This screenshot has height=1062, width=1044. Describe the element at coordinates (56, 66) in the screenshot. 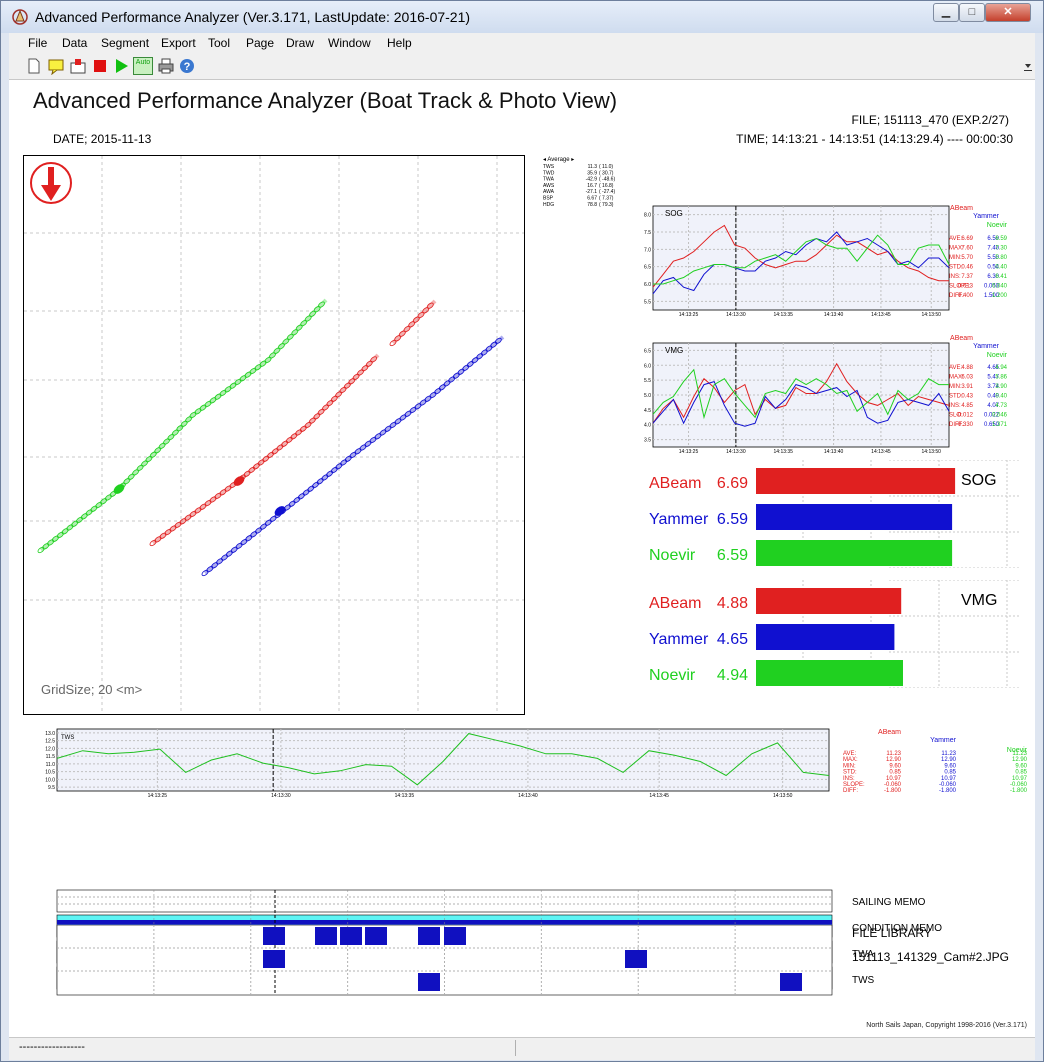

I see `memo-icon` at that location.